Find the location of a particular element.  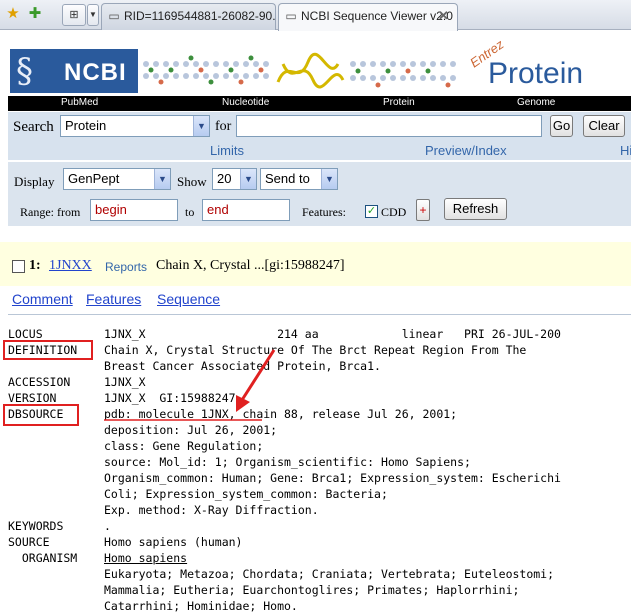

annotation-arrow is located at coordinates (190, 385).